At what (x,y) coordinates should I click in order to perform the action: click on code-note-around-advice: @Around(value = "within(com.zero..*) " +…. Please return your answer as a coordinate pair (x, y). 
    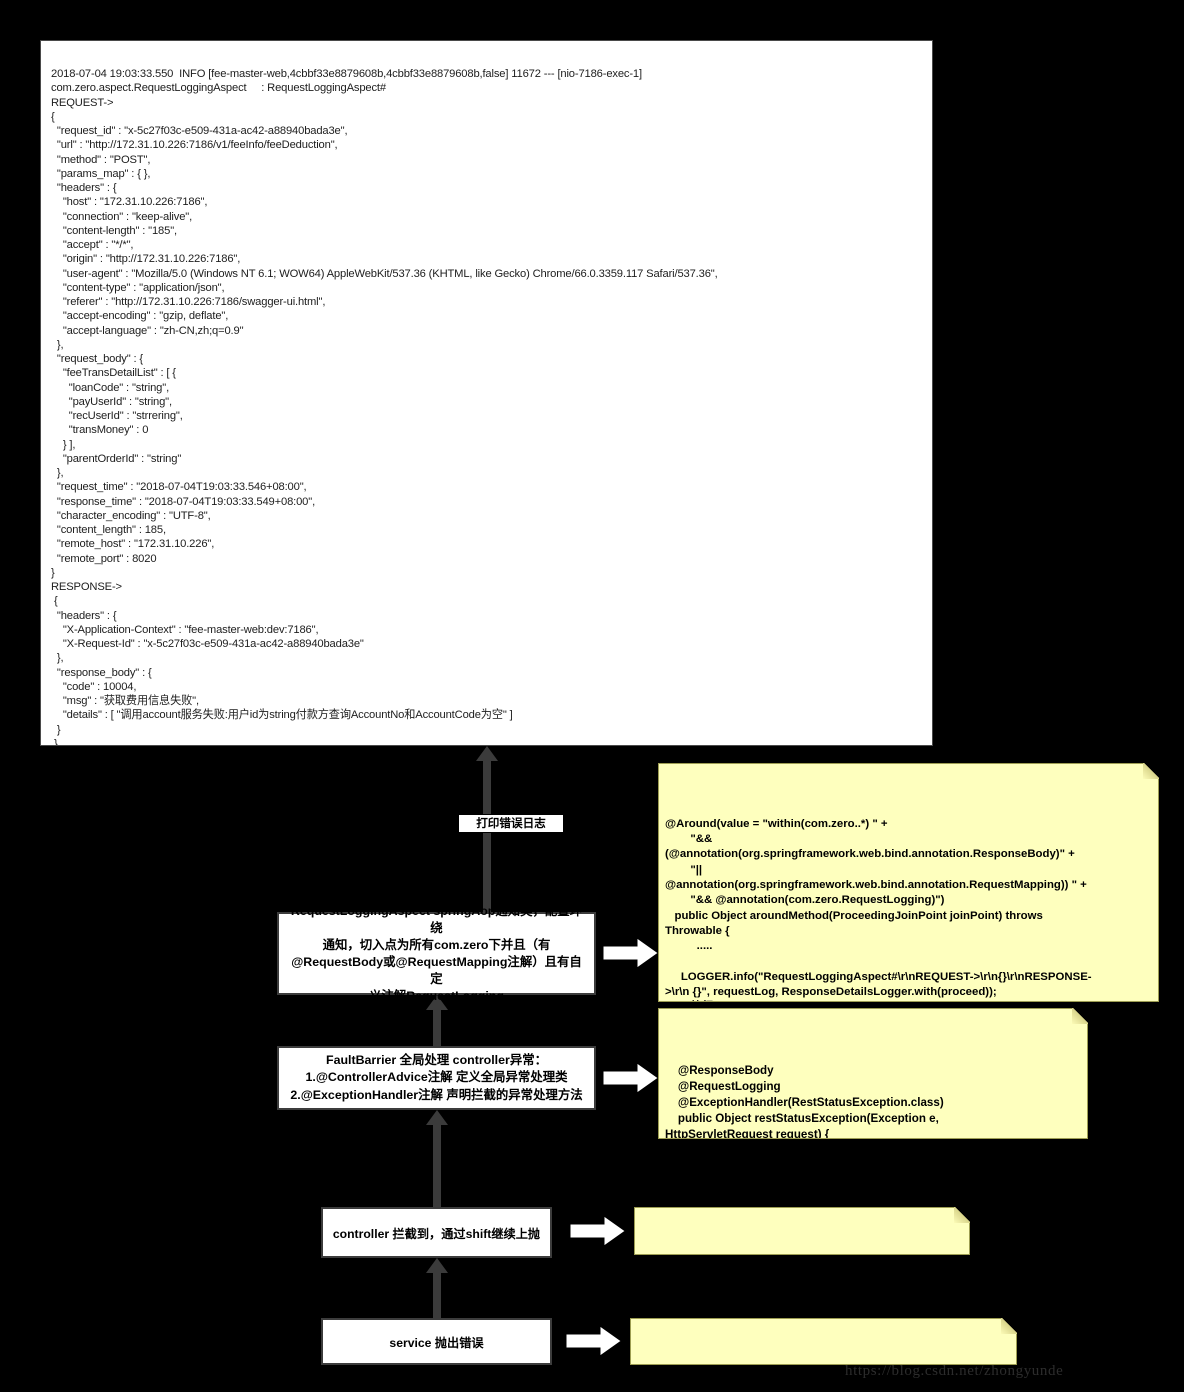
    Looking at the image, I should click on (908, 882).